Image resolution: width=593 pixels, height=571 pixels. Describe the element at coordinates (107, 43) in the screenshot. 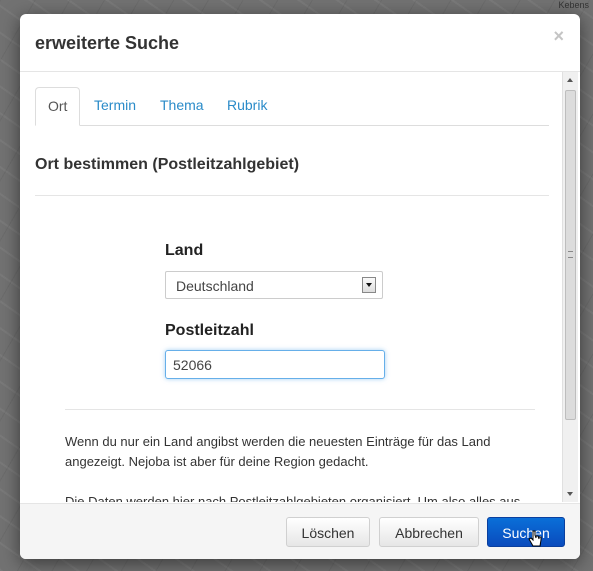

I see `dialog-title: erweiterte Suche` at that location.